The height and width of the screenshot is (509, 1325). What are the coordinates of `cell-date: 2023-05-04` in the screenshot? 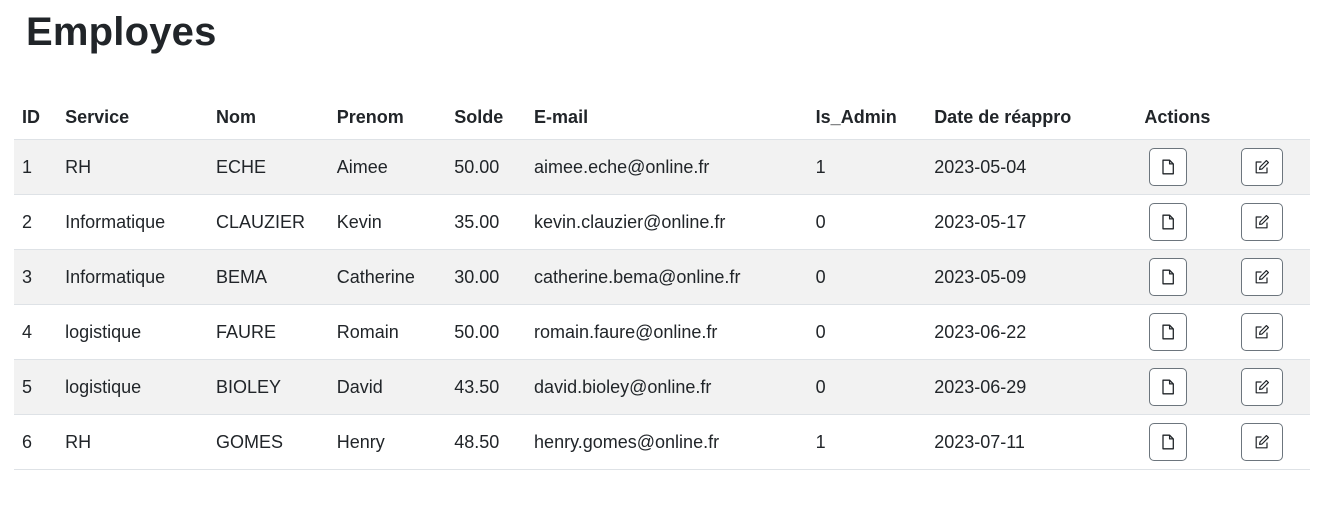 It's located at (1031, 167).